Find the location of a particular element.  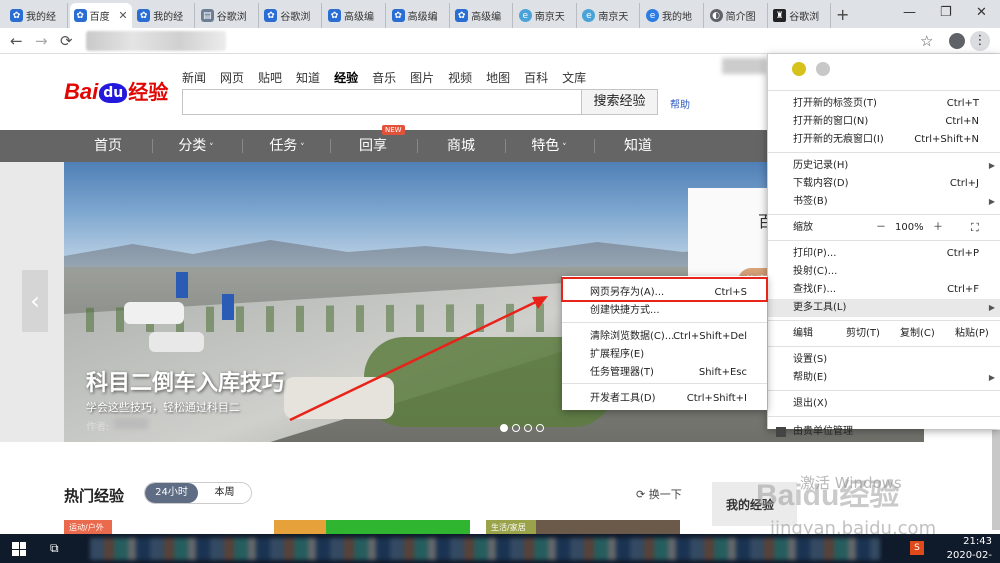

card-tag: 生活/家居 is located at coordinates (508, 527).